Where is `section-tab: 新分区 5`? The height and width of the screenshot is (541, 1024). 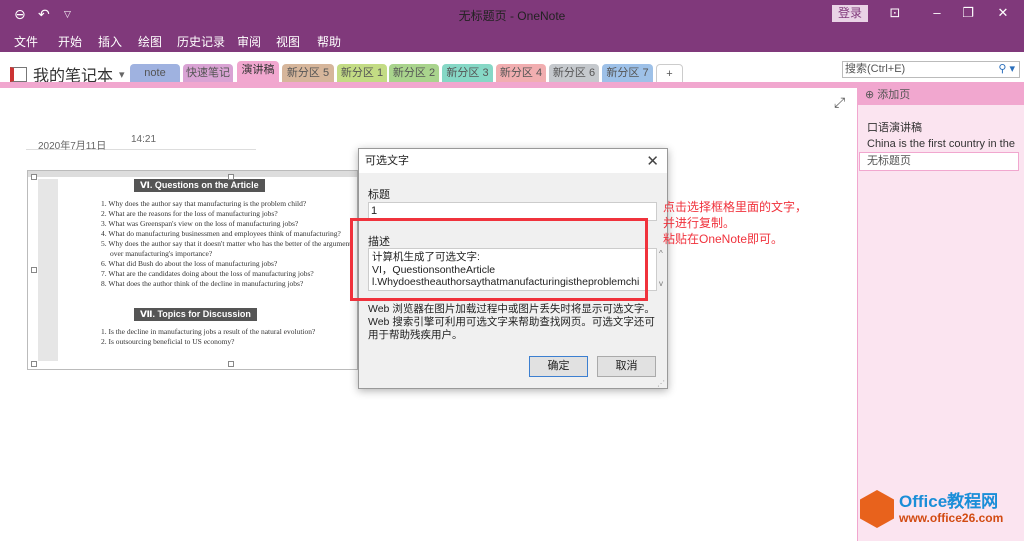 section-tab: 新分区 5 is located at coordinates (308, 73).